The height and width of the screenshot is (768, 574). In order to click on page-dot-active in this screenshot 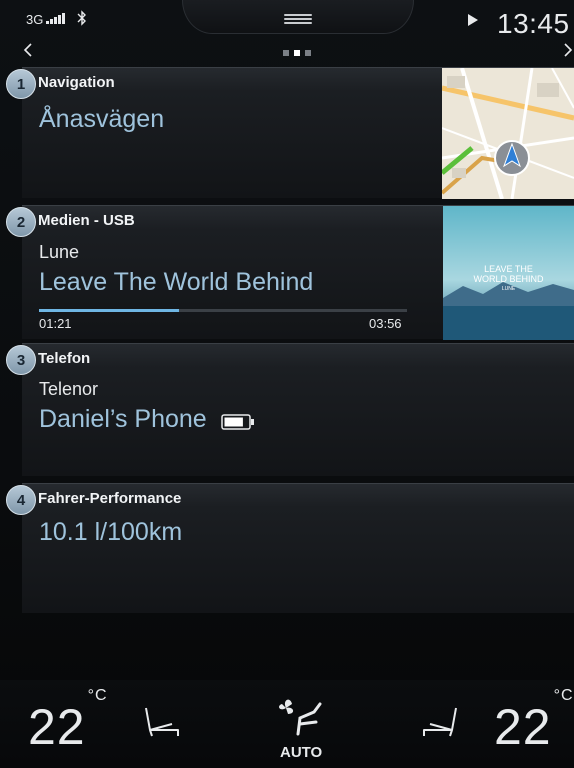, I will do `click(297, 53)`.